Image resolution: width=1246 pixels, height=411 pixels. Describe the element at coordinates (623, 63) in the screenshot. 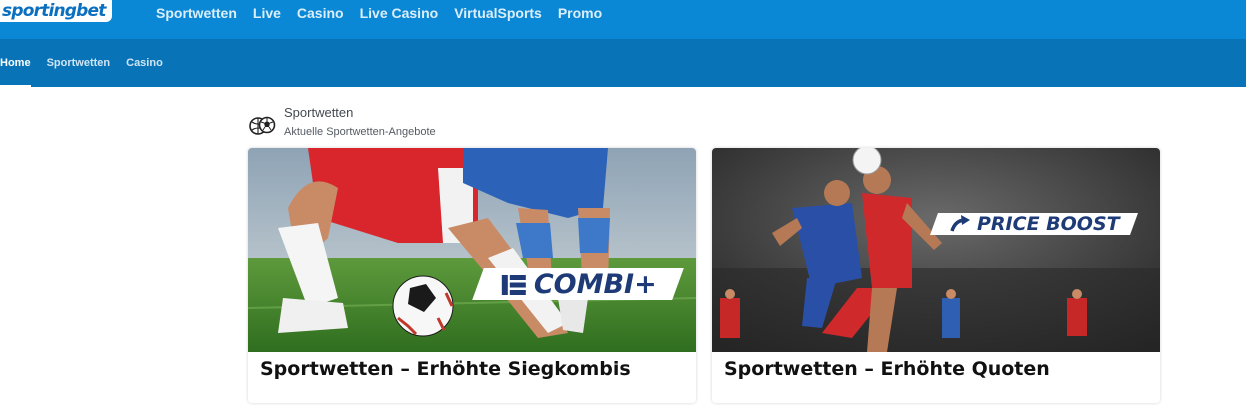

I see `sub-navigation-bar: Home Sportwetten Casino` at that location.